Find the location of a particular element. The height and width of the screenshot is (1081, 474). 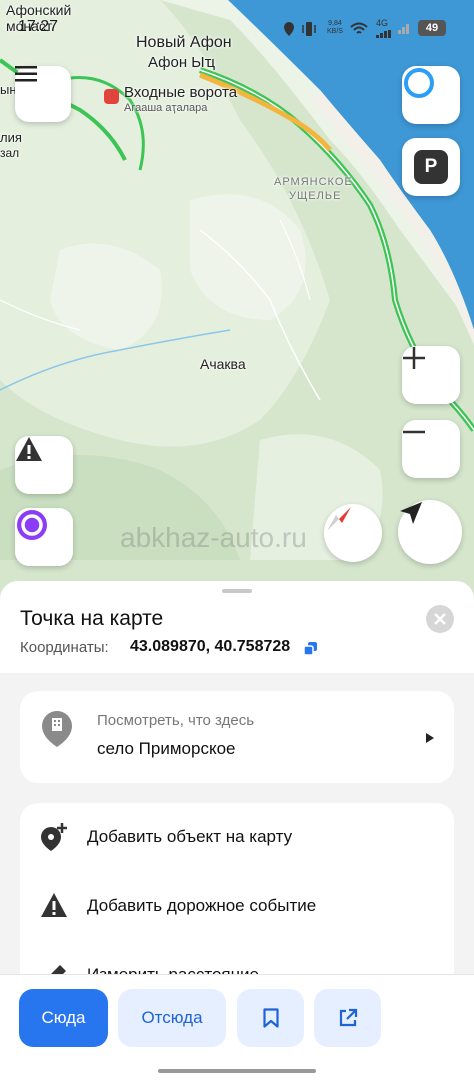

zoom-in-button is located at coordinates (431, 375).